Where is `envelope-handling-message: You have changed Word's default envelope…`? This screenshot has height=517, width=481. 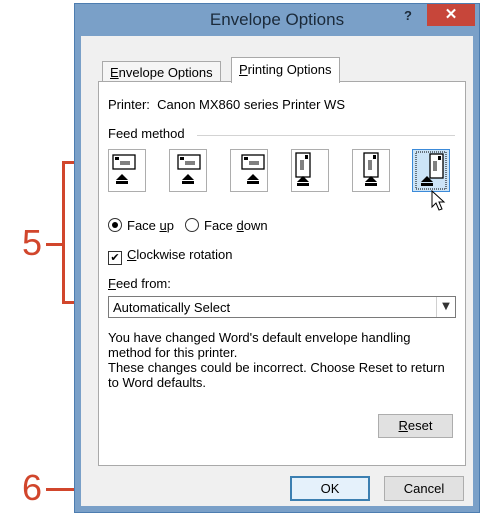 envelope-handling-message: You have changed Word's default envelope… is located at coordinates (276, 360).